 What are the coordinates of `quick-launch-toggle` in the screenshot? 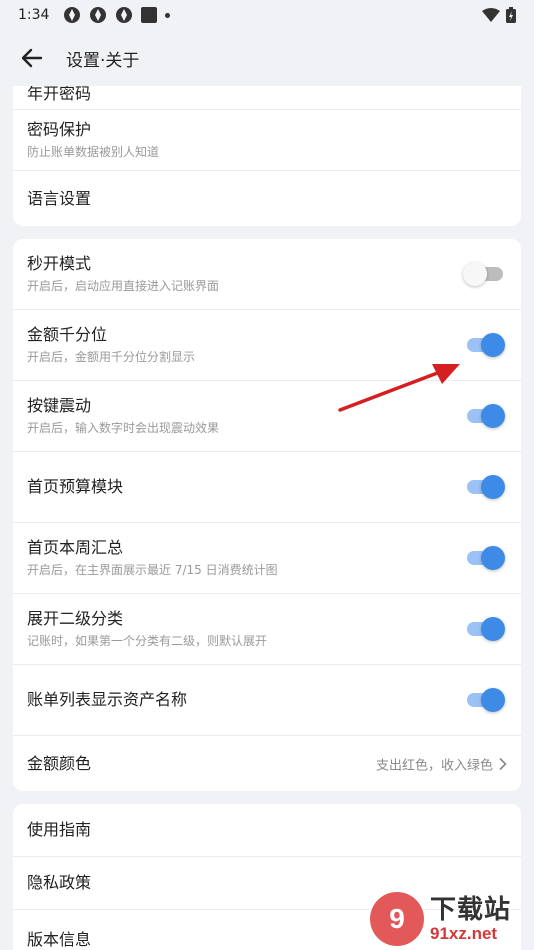 It's located at (483, 274).